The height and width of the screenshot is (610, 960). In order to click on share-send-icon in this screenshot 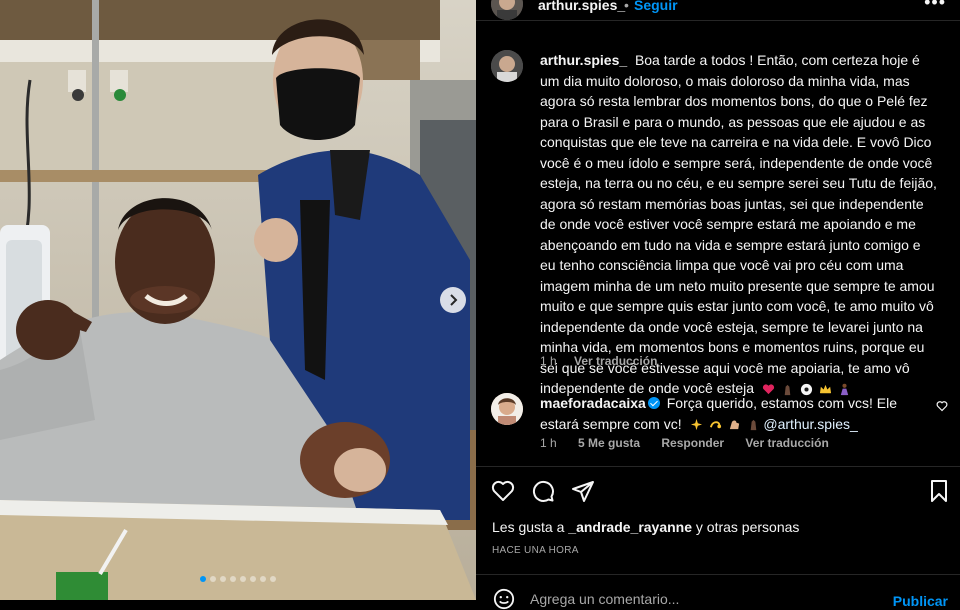, I will do `click(583, 491)`.